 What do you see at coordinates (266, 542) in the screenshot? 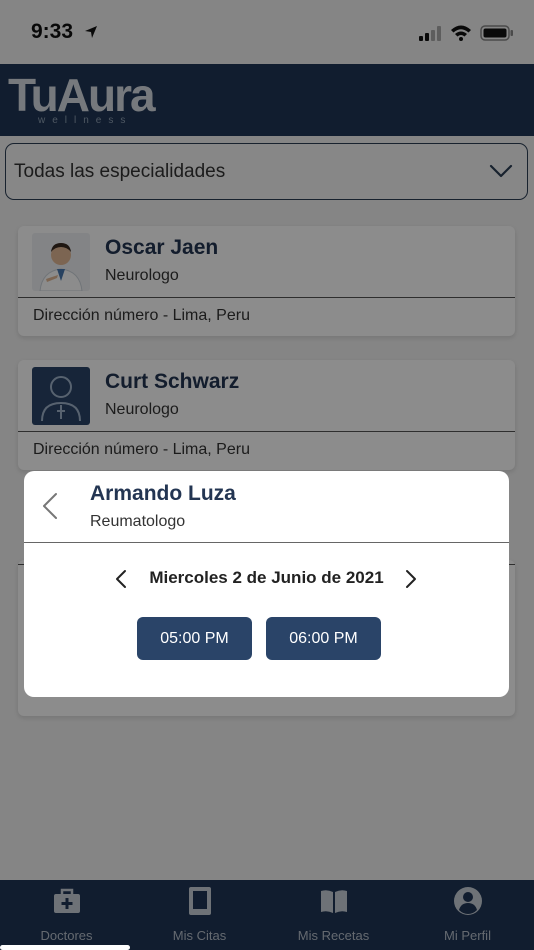
I see `modal-divider` at bounding box center [266, 542].